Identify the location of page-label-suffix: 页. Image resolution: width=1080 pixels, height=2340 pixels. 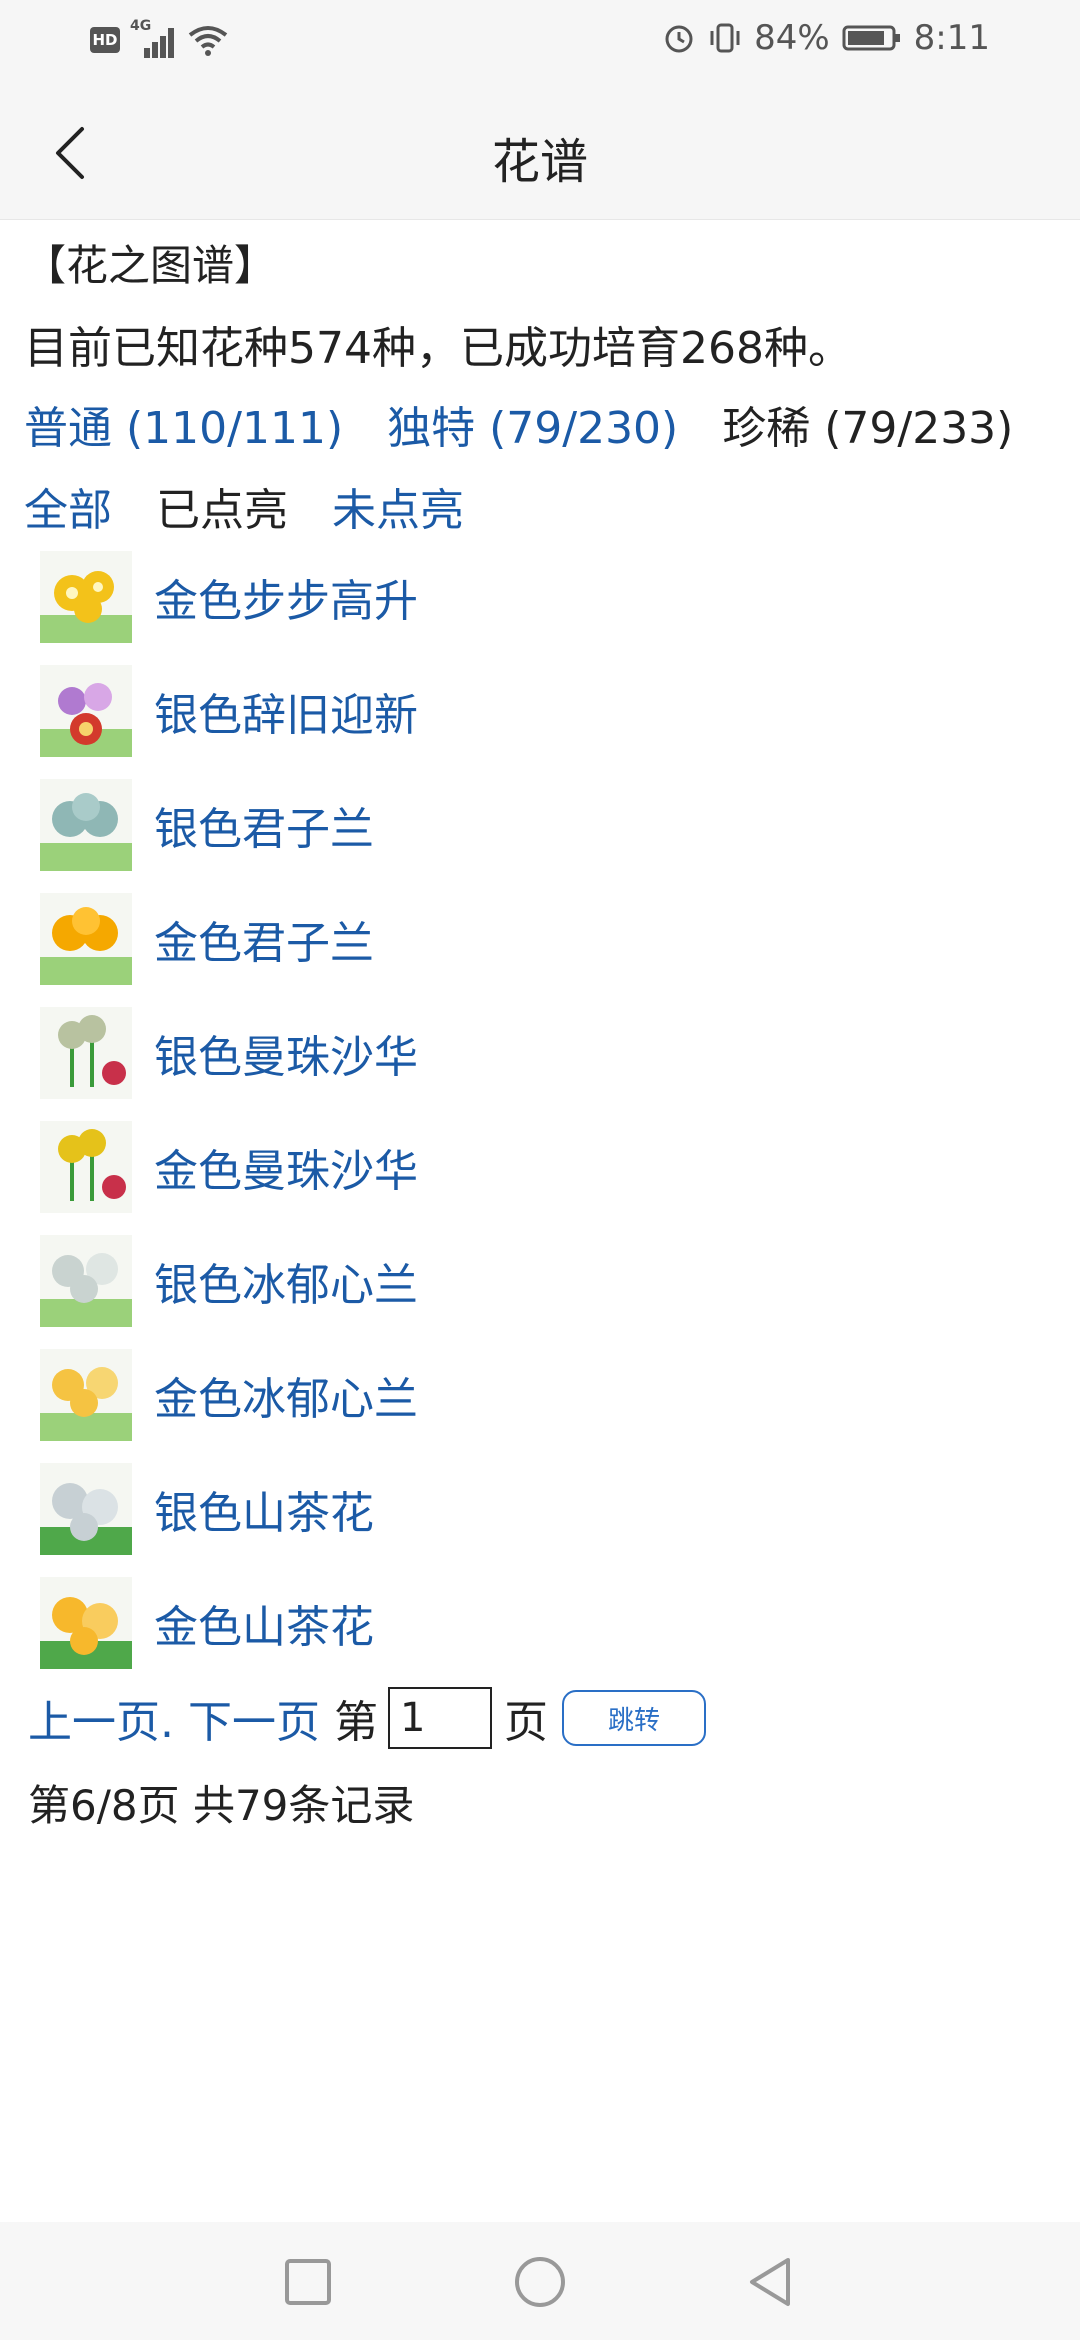
(526, 1722).